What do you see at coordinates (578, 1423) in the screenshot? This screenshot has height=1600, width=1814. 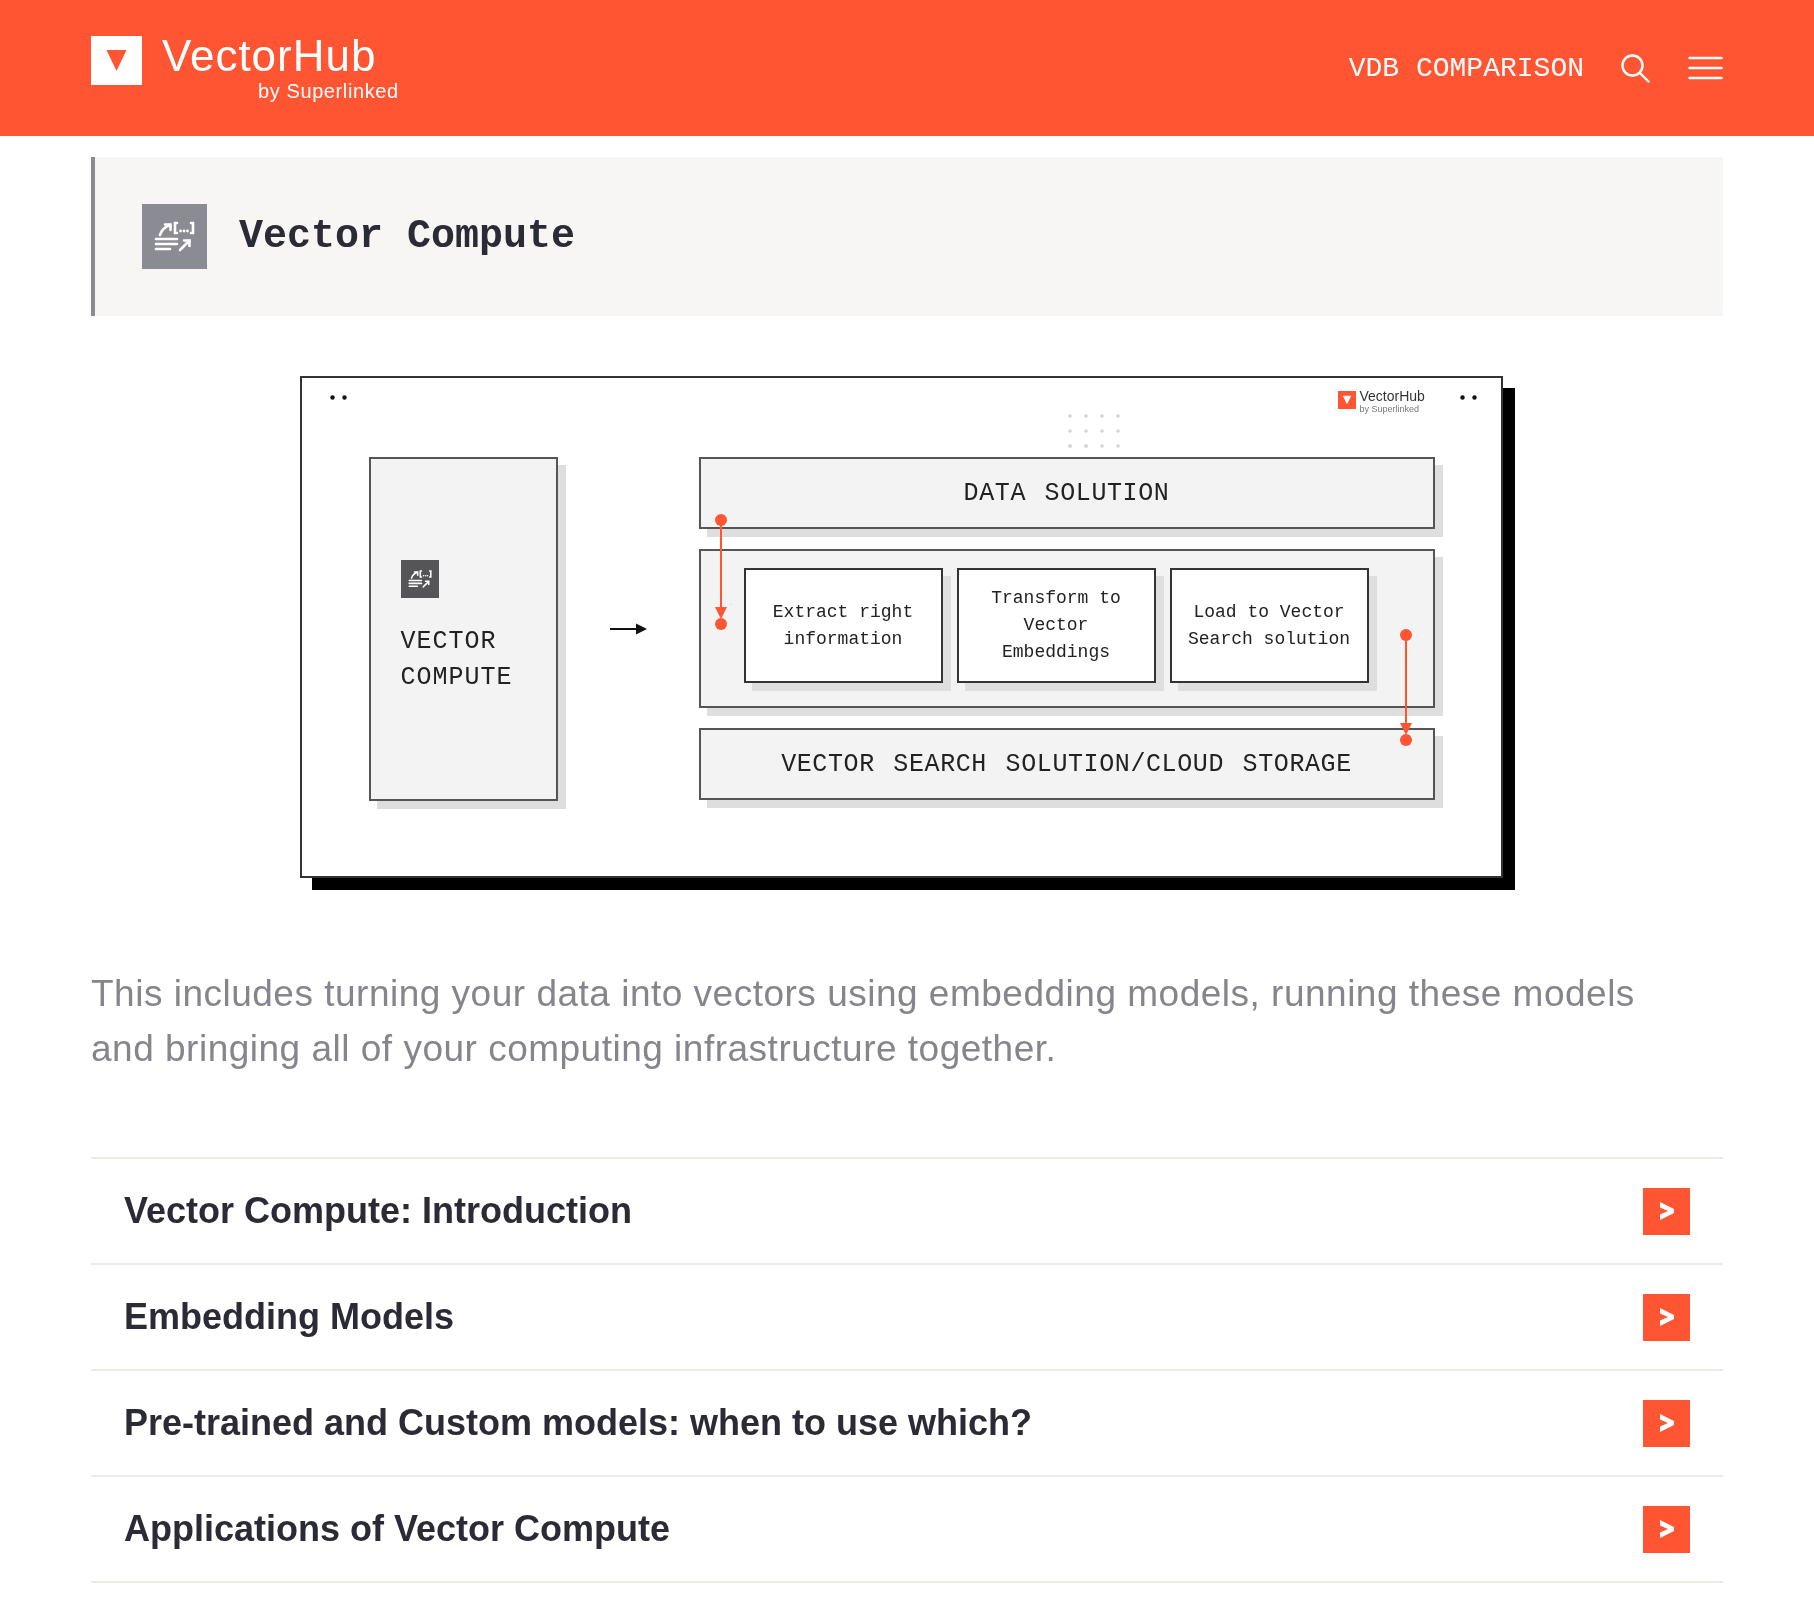 I see `topic-link: Pre-trained and Custom models: when to use which?` at bounding box center [578, 1423].